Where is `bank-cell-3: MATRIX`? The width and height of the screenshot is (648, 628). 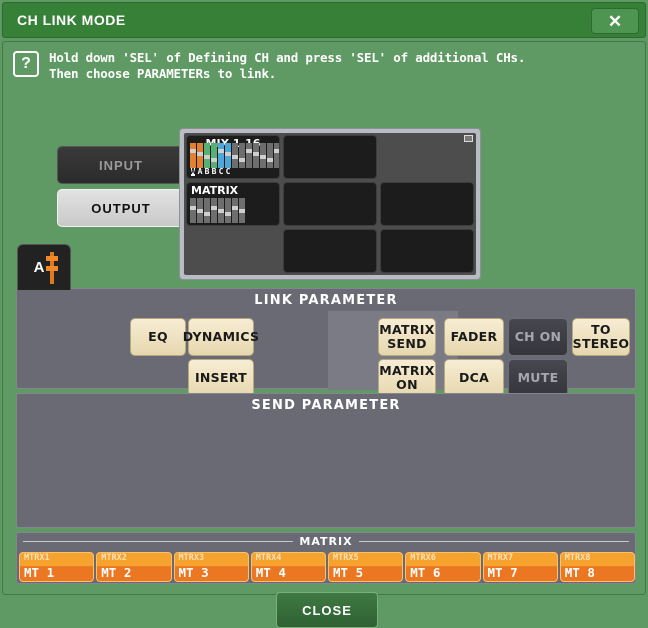
bank-cell-3: MATRIX is located at coordinates (233, 204).